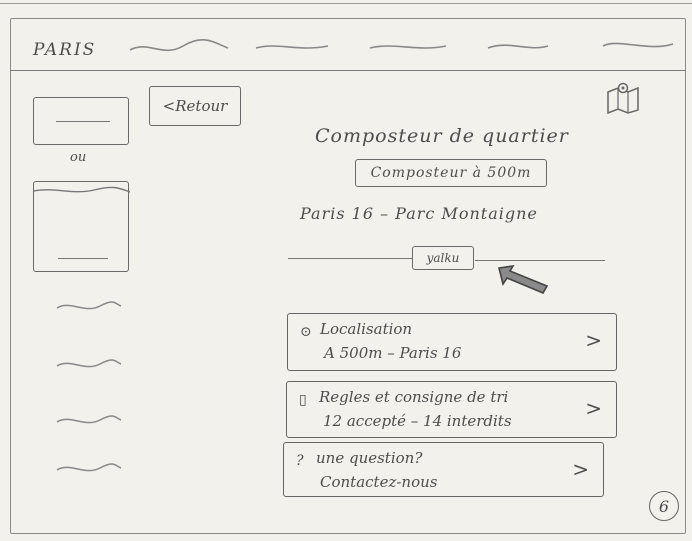  What do you see at coordinates (303, 400) in the screenshot?
I see `document-icon: ▯` at bounding box center [303, 400].